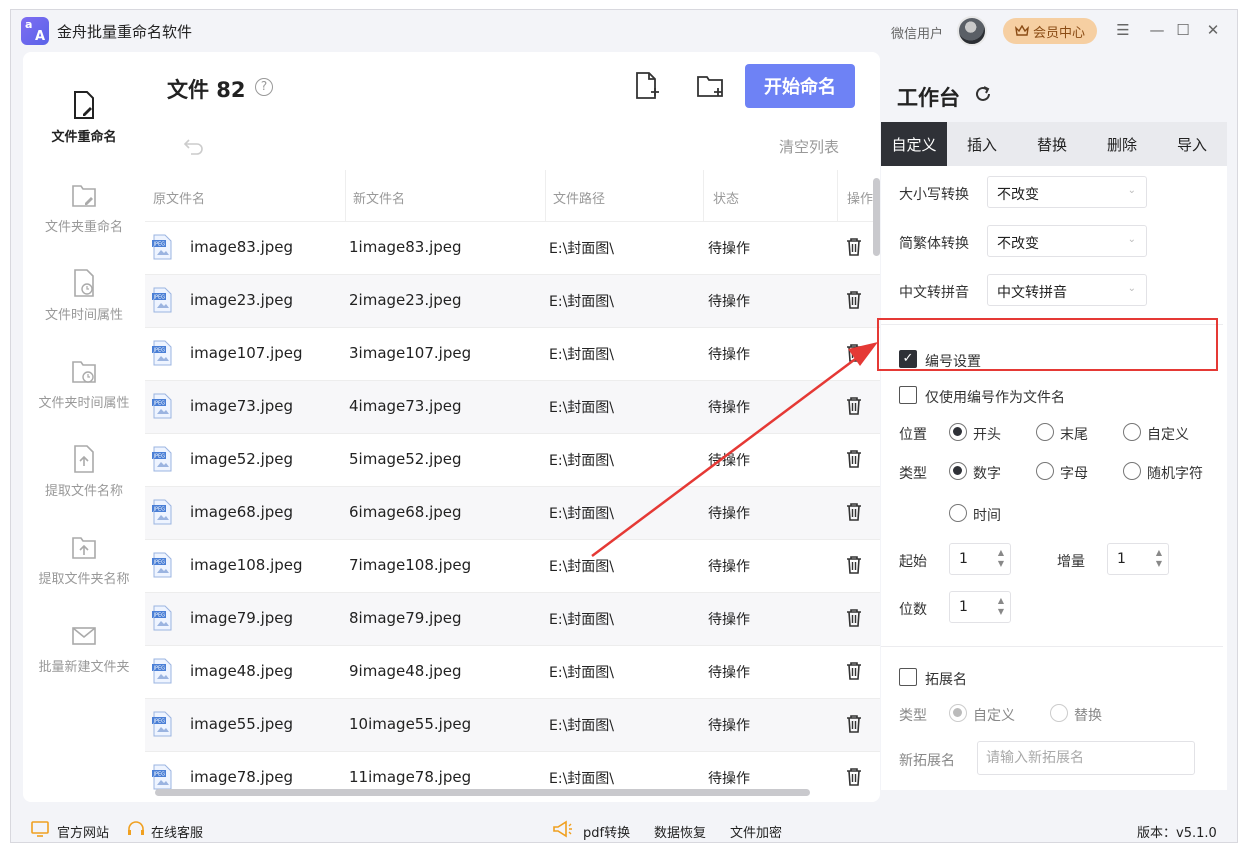  Describe the element at coordinates (84, 647) in the screenshot. I see `sidebar-item-batch-folder: 批量新建文件夹` at that location.